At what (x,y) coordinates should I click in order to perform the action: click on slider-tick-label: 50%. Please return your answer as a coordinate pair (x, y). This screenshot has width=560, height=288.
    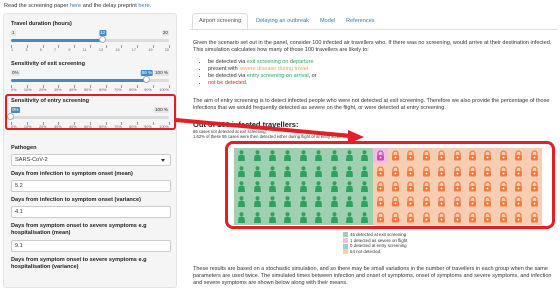
    Looking at the image, I should click on (88, 90).